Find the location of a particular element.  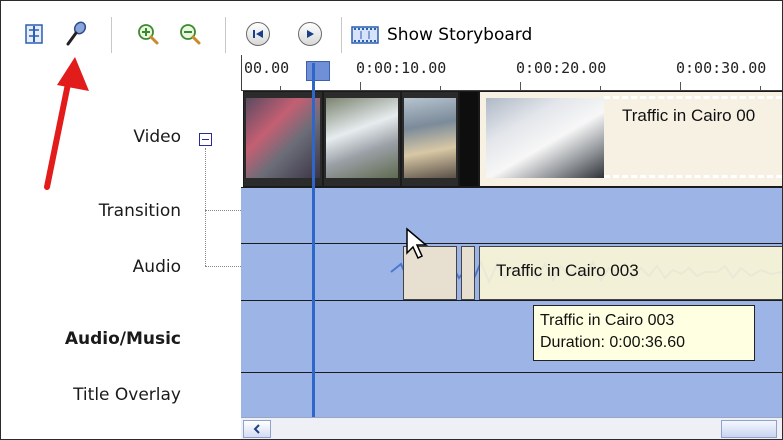

ruler-label: 0:00:20.00 is located at coordinates (561, 68).